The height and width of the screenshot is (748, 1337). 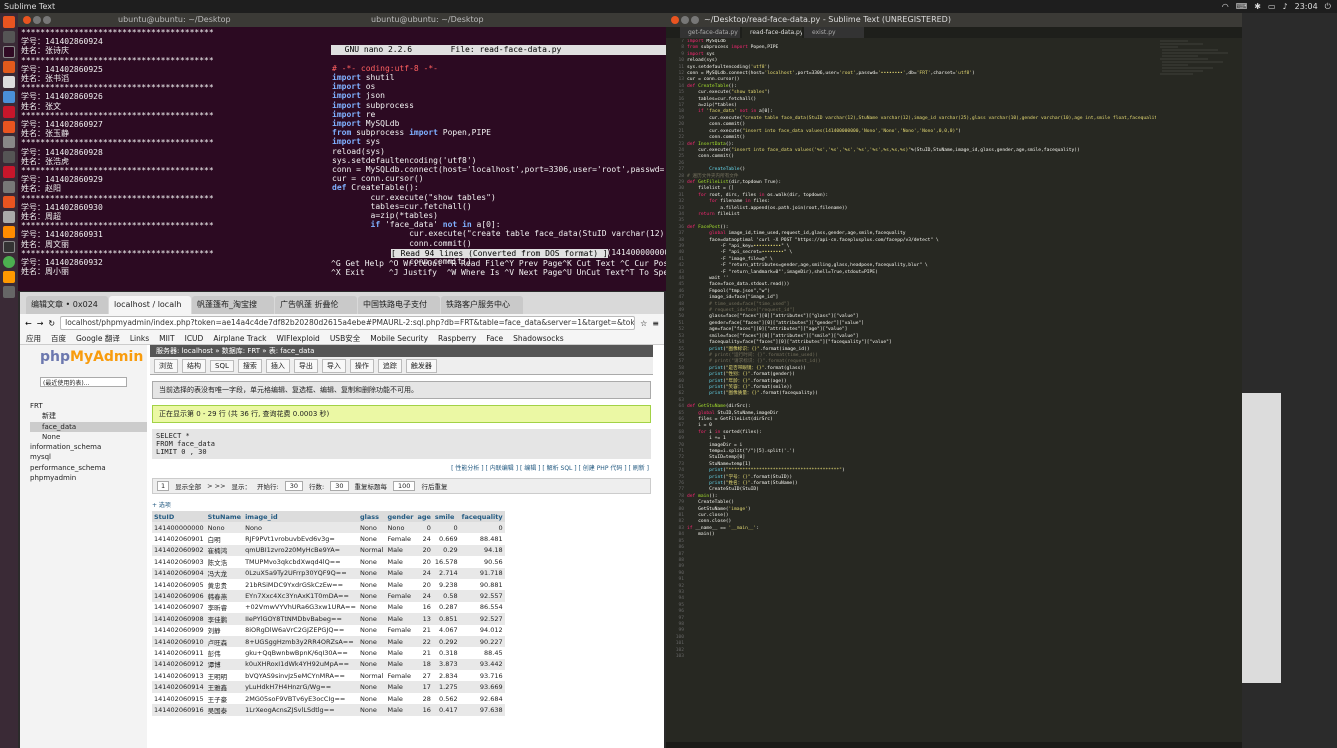 I want to click on browser-tab: 编辑文章 • 0x024, so click(x=67, y=305).